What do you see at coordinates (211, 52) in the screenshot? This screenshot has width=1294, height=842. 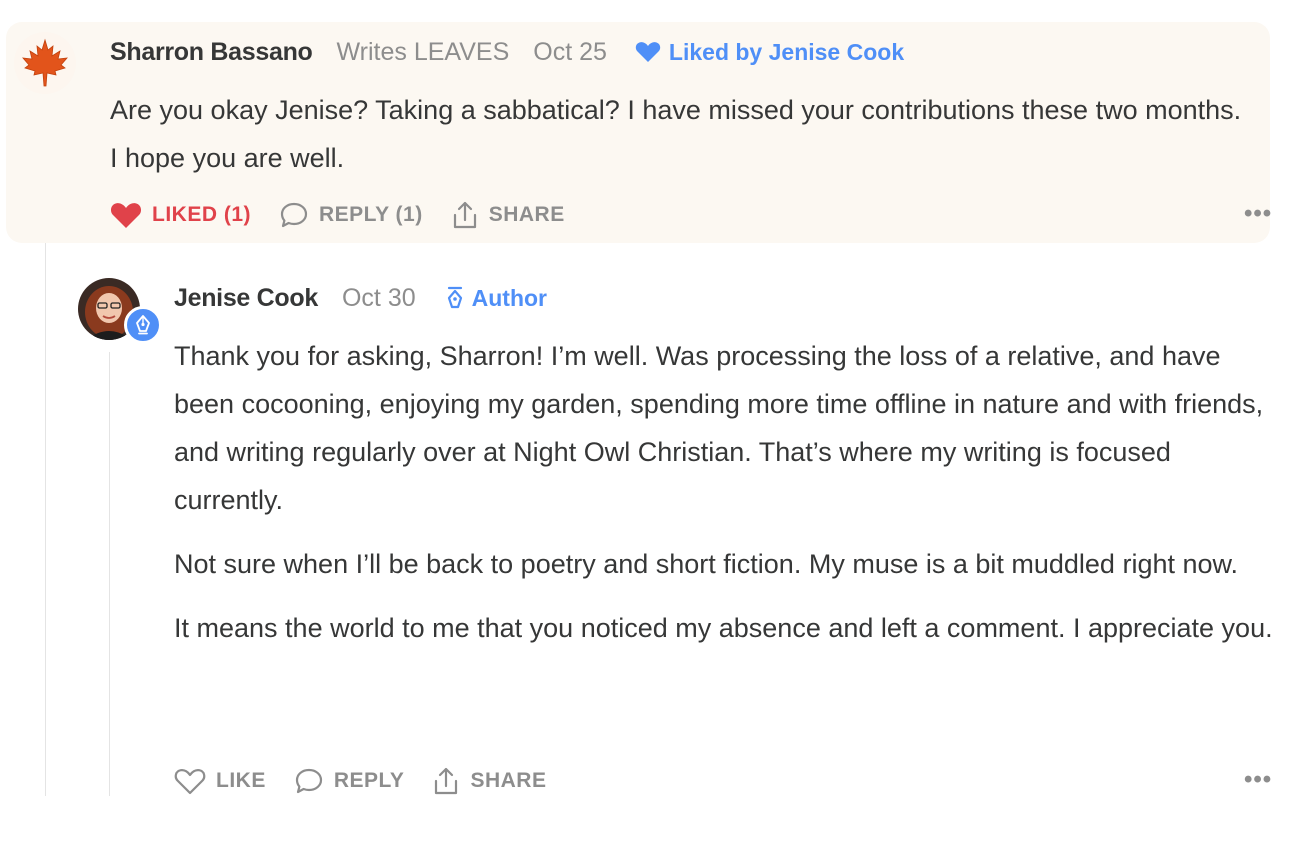 I see `author-name: Sharron Bassano` at bounding box center [211, 52].